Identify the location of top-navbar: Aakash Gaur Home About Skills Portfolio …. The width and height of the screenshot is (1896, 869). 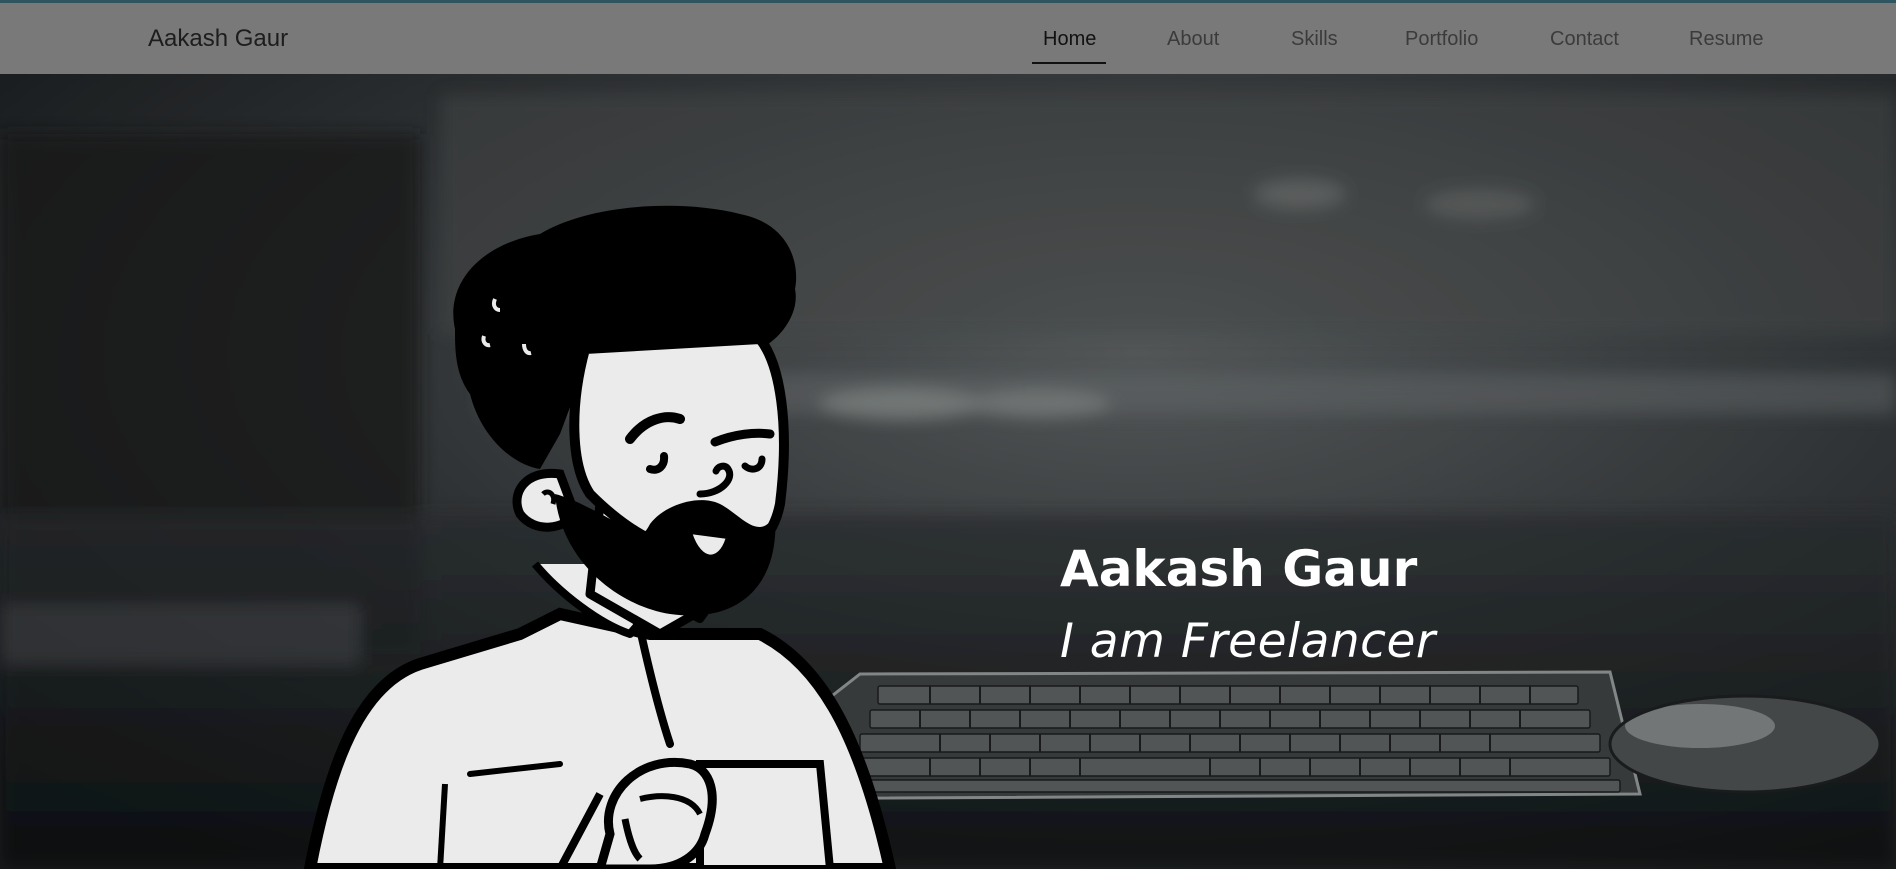
(948, 38).